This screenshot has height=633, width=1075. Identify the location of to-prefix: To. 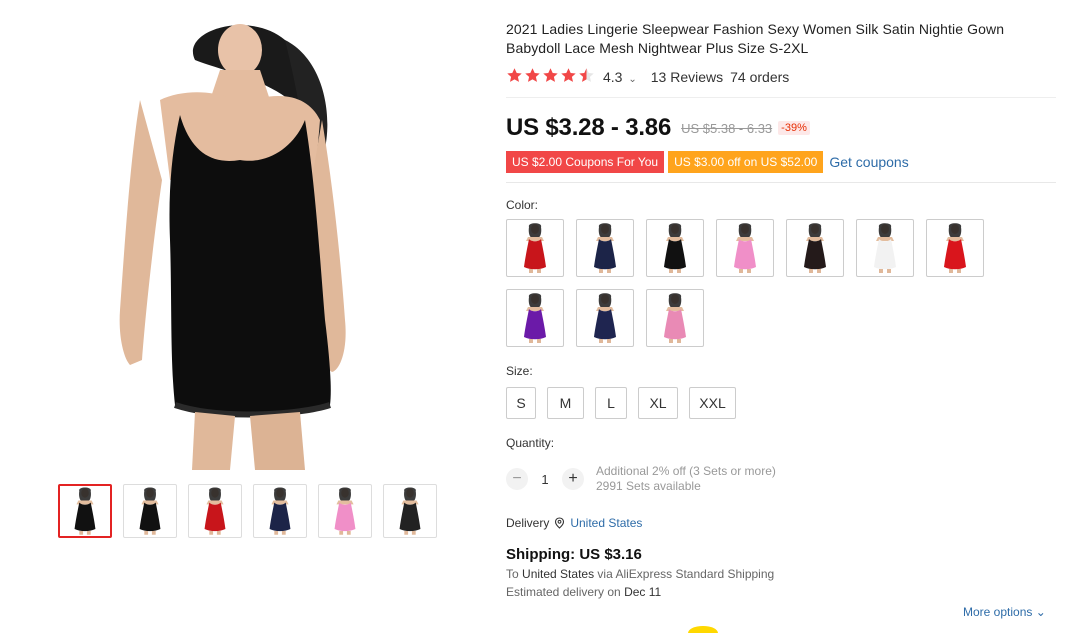
(512, 574).